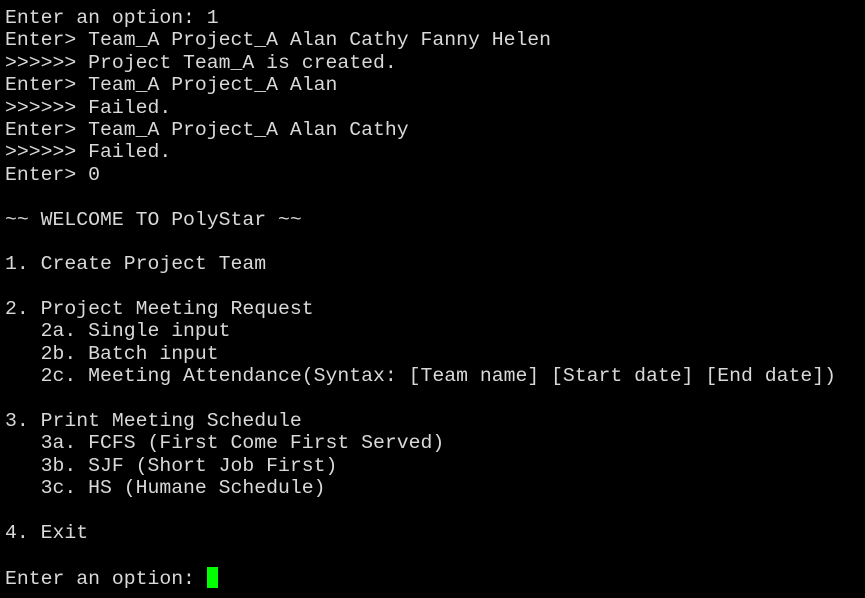 The image size is (865, 598). What do you see at coordinates (435, 578) in the screenshot?
I see `input-line: Enter an option:` at bounding box center [435, 578].